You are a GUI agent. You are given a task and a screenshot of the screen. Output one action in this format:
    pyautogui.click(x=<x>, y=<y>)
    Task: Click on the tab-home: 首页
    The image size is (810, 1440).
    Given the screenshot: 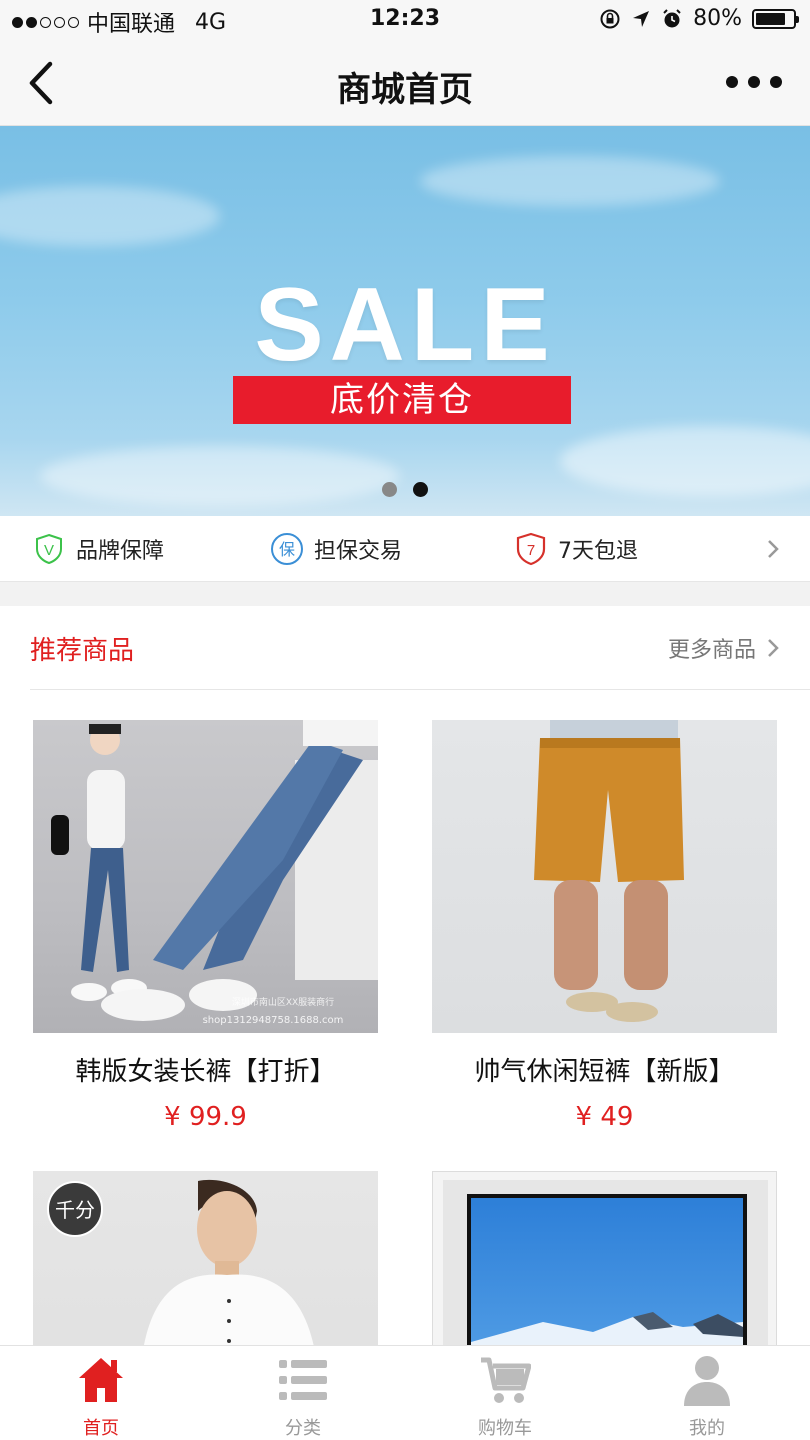 What is the action you would take?
    pyautogui.click(x=101, y=1393)
    